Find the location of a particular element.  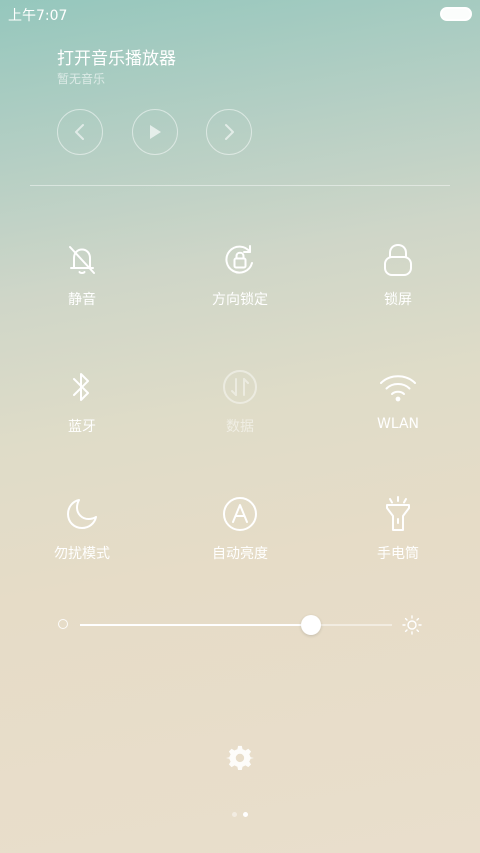

gear-icon is located at coordinates (240, 758).